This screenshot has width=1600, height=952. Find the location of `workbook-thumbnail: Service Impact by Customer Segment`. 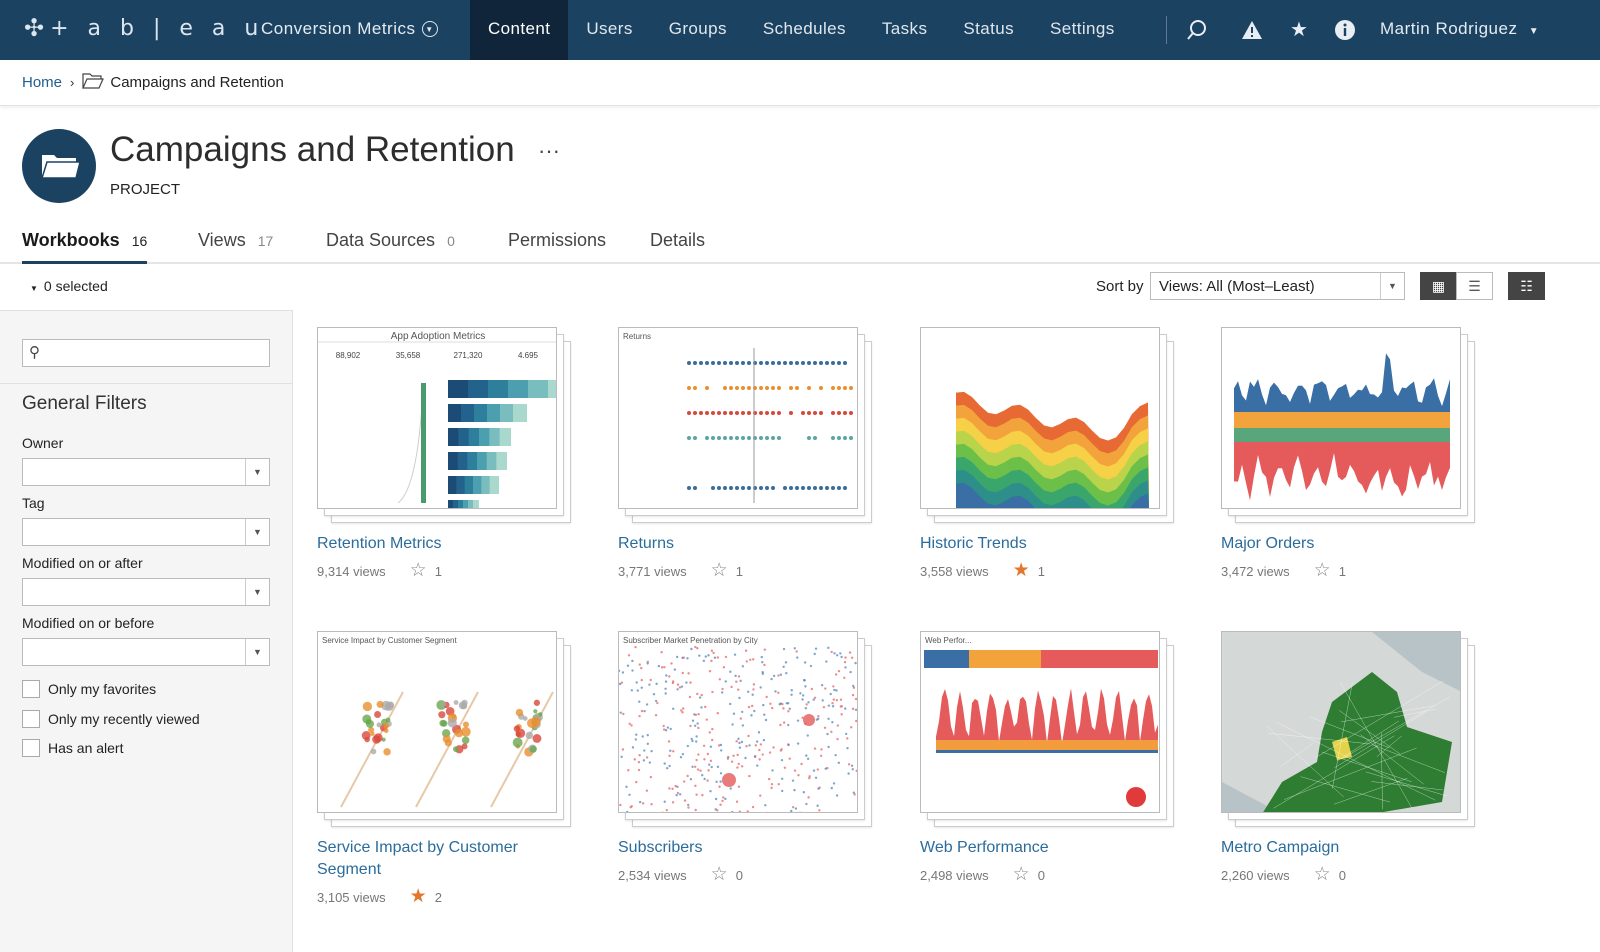

workbook-thumbnail: Service Impact by Customer Segment is located at coordinates (445, 729).